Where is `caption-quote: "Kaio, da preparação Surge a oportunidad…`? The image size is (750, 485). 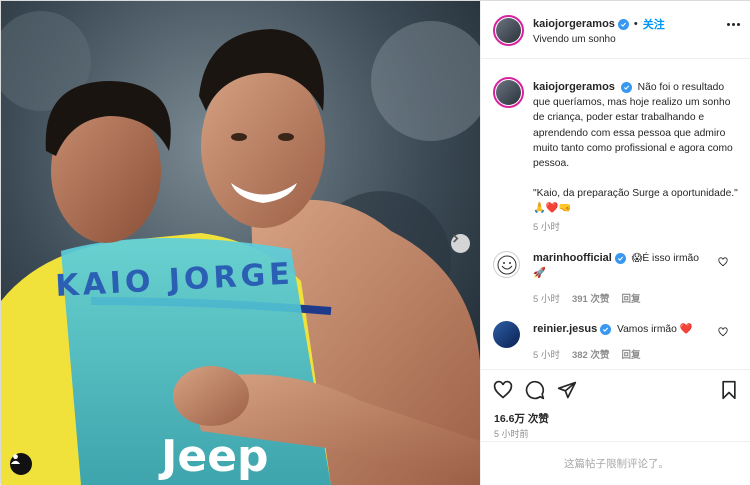 caption-quote: "Kaio, da preparação Surge a oportunidad… is located at coordinates (635, 201).